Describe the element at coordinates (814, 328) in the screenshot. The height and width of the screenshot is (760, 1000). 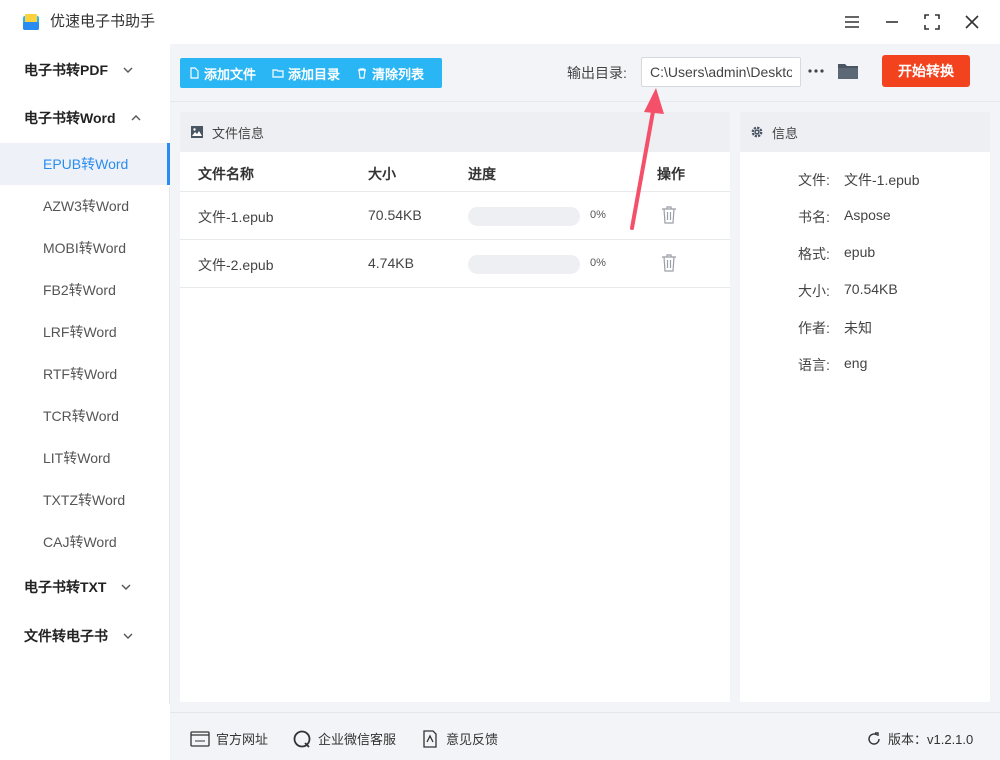
I see `info-key: 作者:` at that location.